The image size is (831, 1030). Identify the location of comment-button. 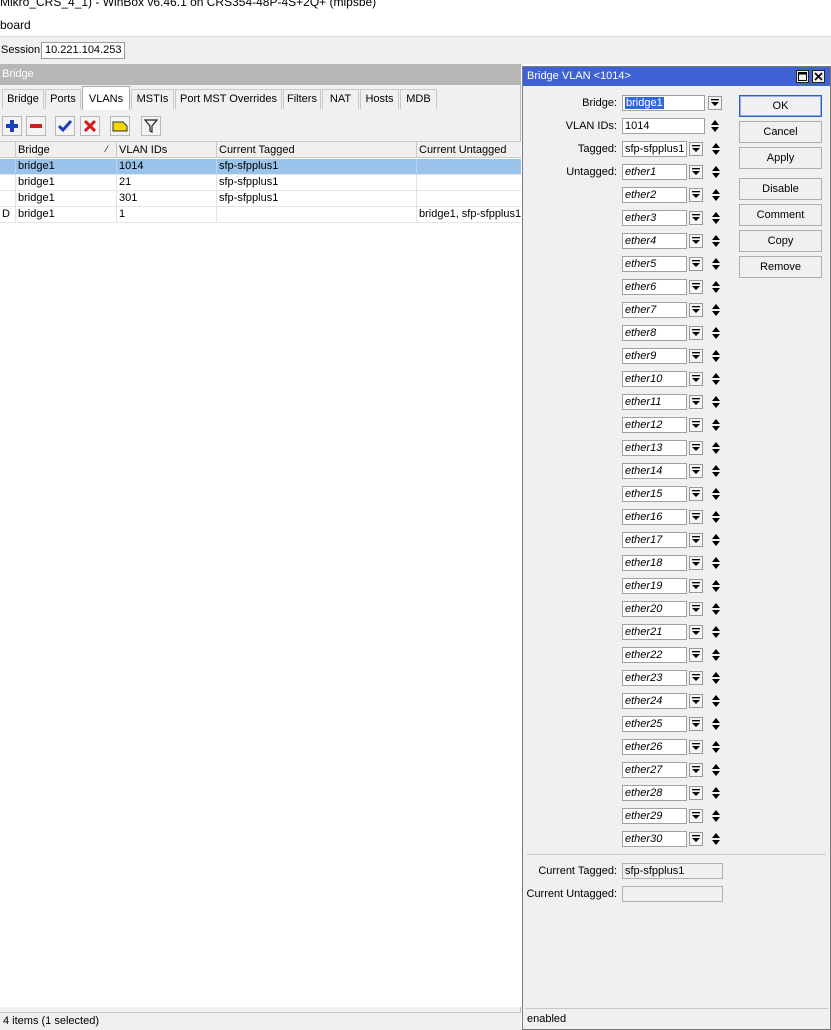
(120, 126).